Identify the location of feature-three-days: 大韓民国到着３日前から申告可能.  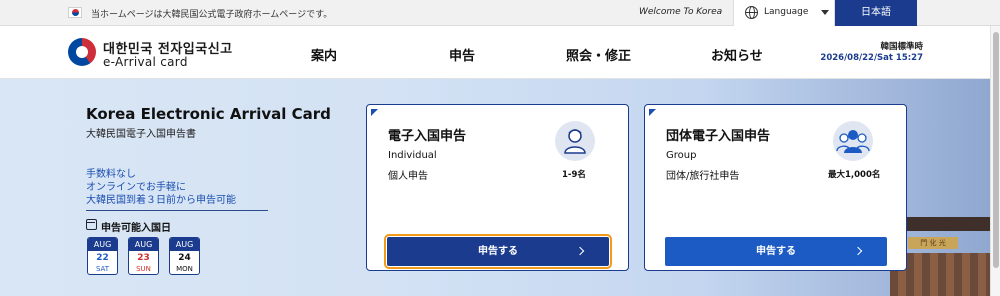
(161, 200).